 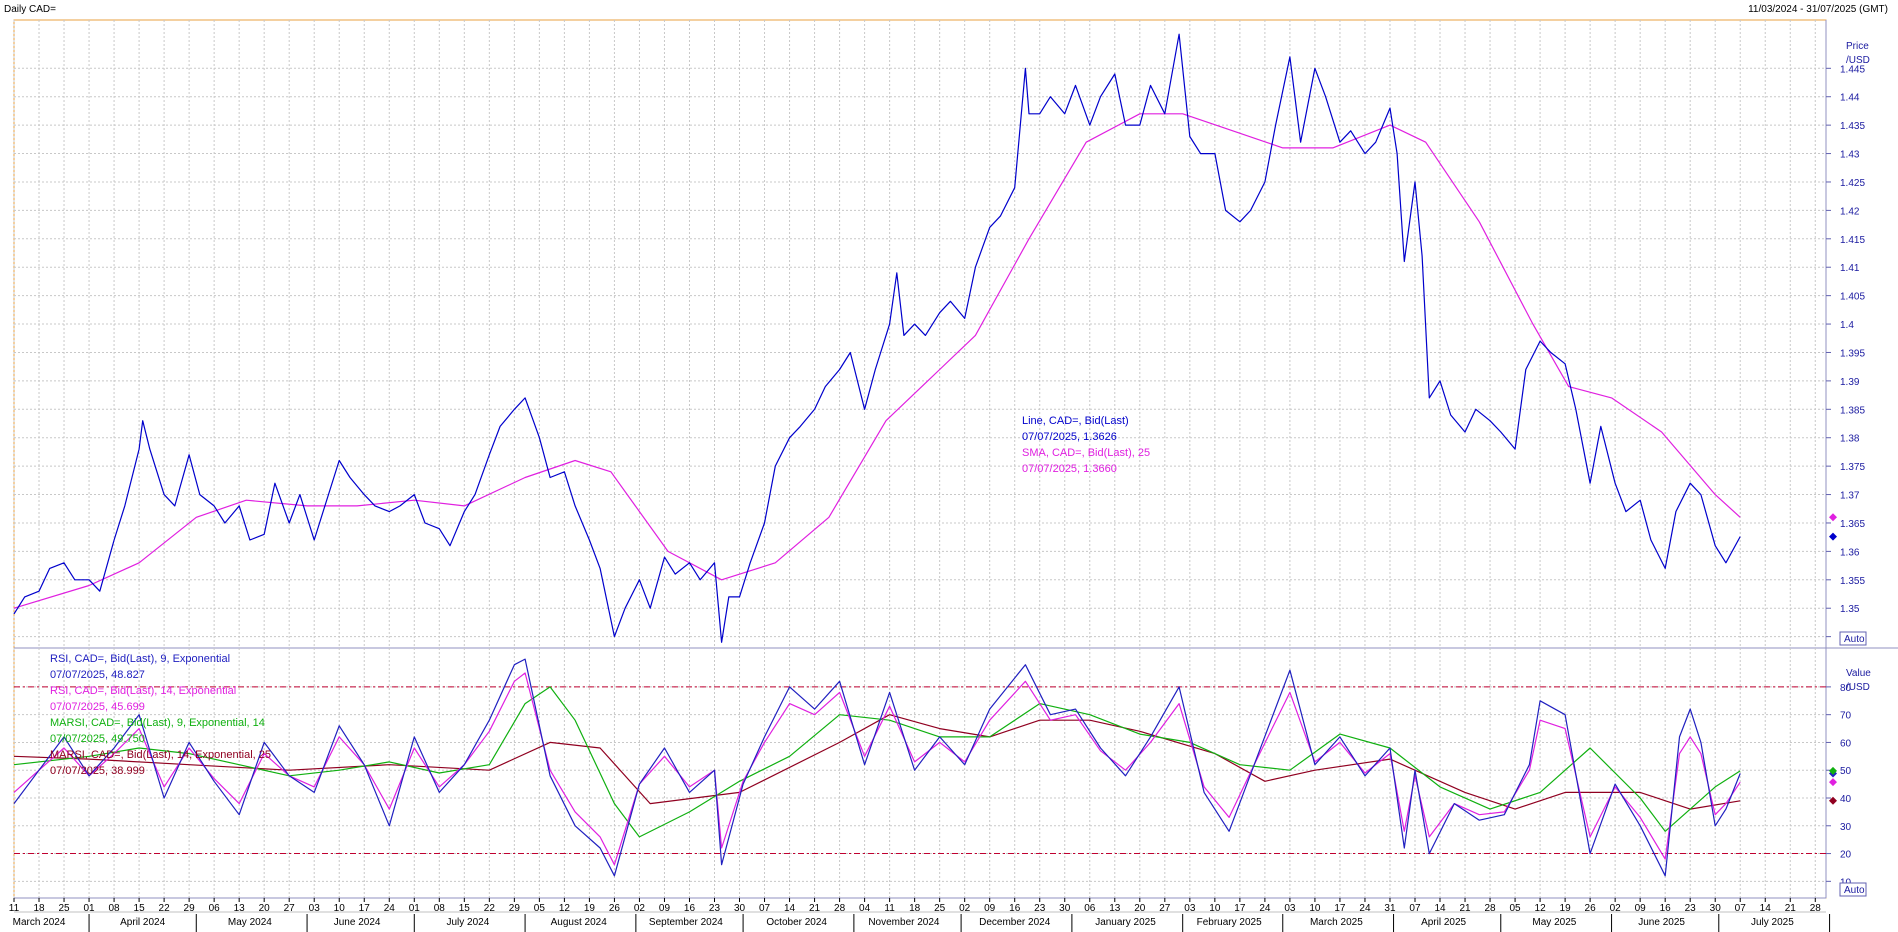 I want to click on price-tick-label: 1.37, so click(x=1850, y=496).